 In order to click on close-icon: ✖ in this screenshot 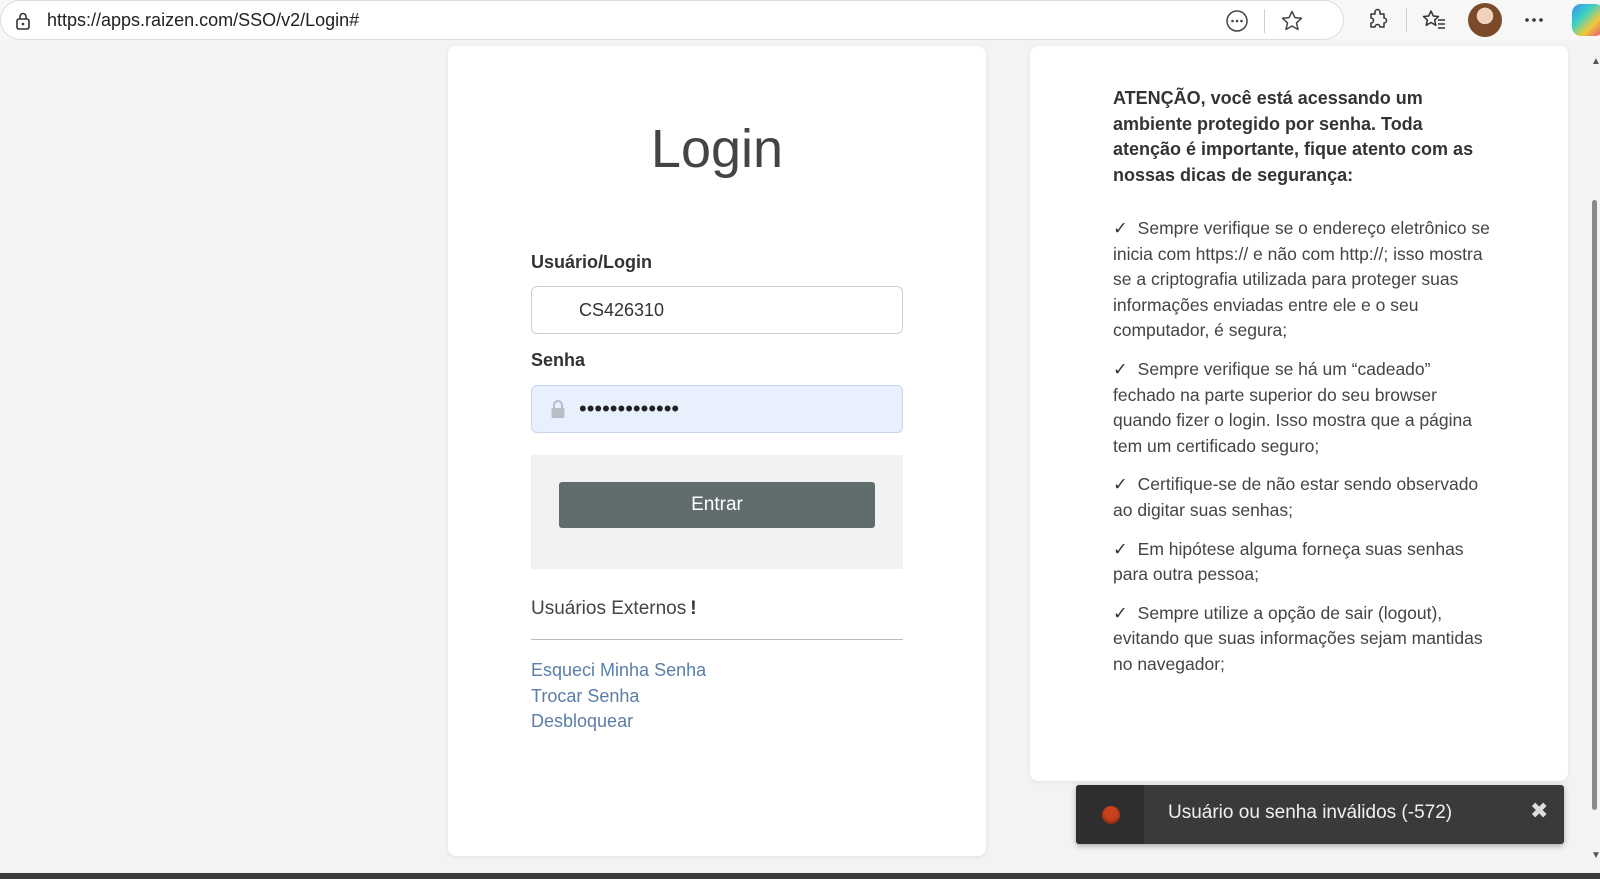, I will do `click(1539, 811)`.